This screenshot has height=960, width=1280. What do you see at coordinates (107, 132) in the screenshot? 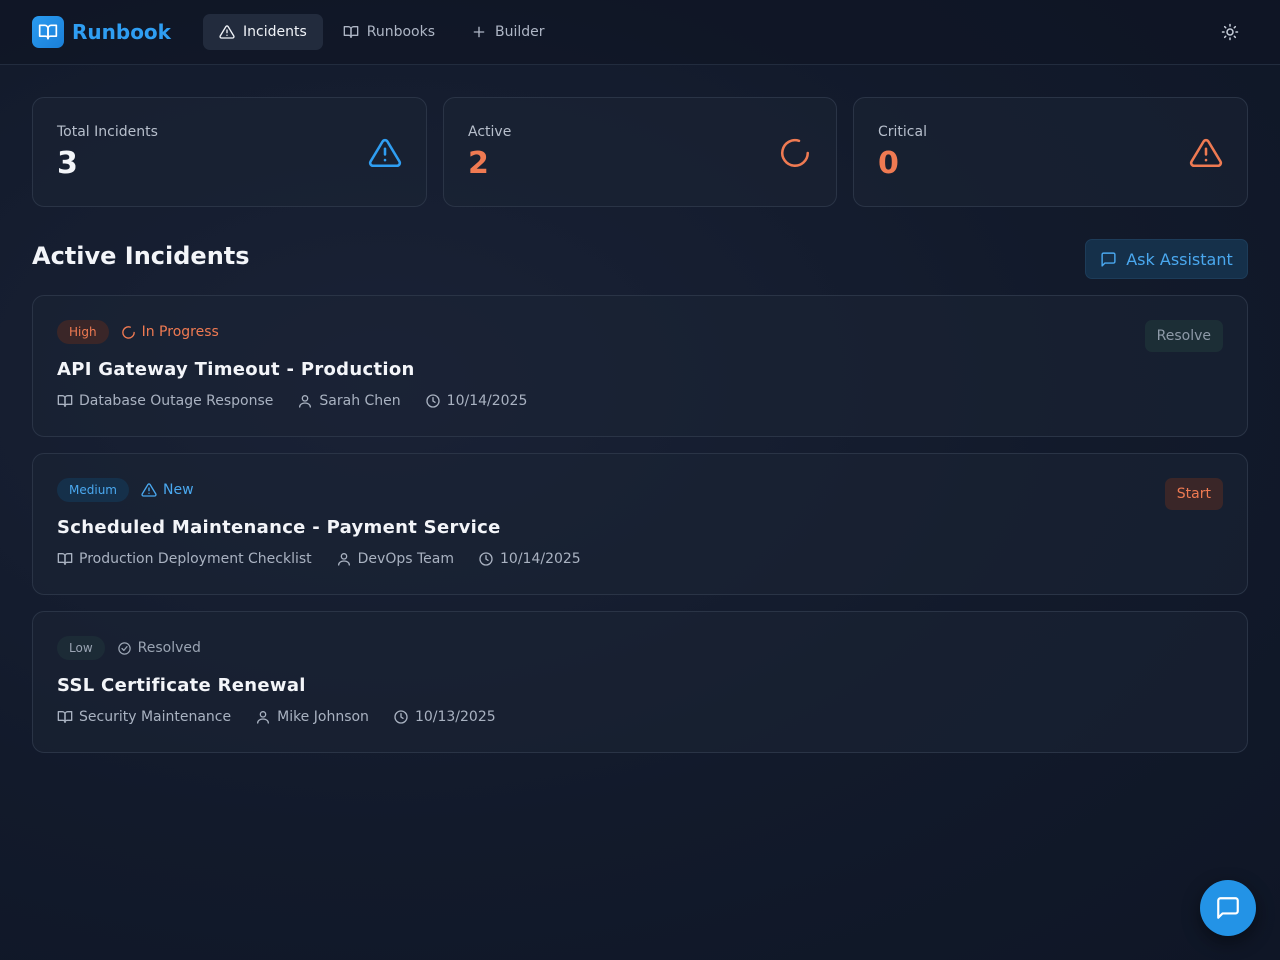
I see `stat-label: Total Incidents` at bounding box center [107, 132].